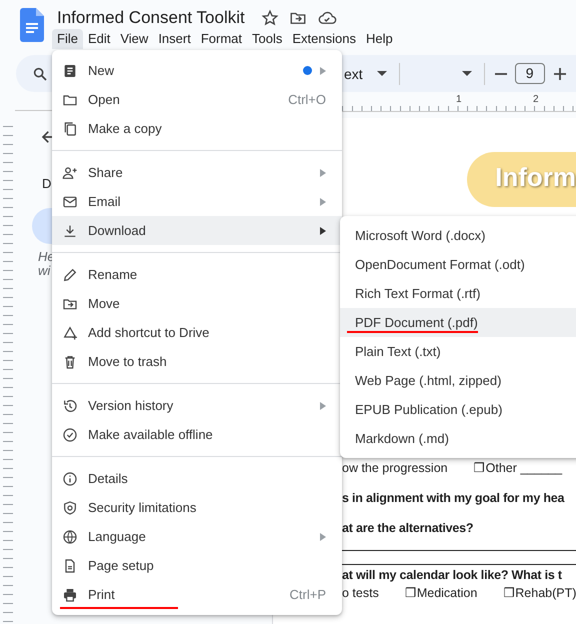  What do you see at coordinates (360, 593) in the screenshot?
I see `option-text: o tests` at bounding box center [360, 593].